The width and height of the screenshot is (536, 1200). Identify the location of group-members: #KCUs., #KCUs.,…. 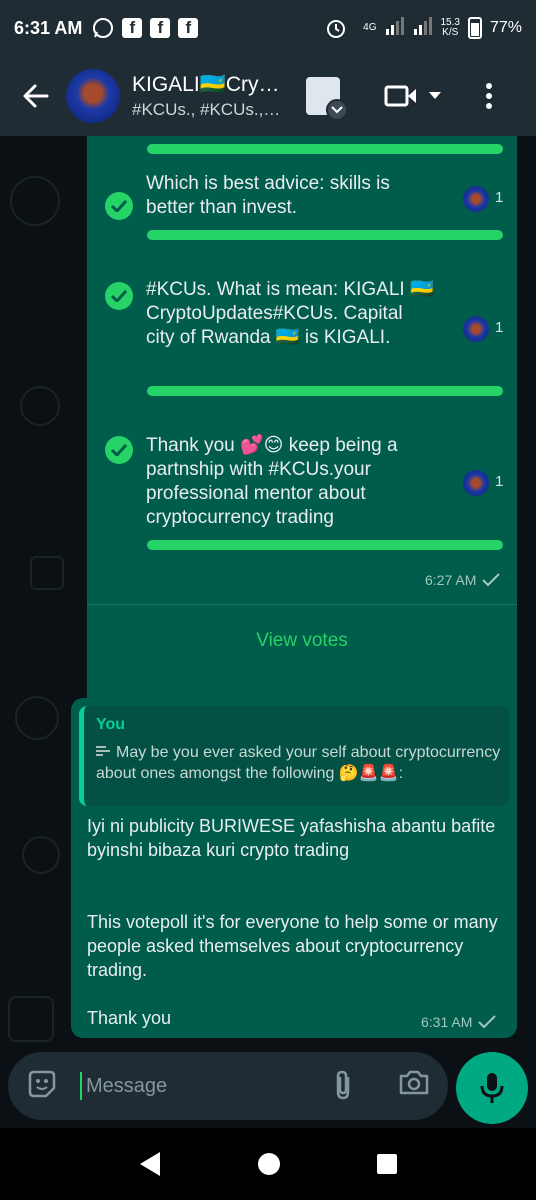
(206, 109).